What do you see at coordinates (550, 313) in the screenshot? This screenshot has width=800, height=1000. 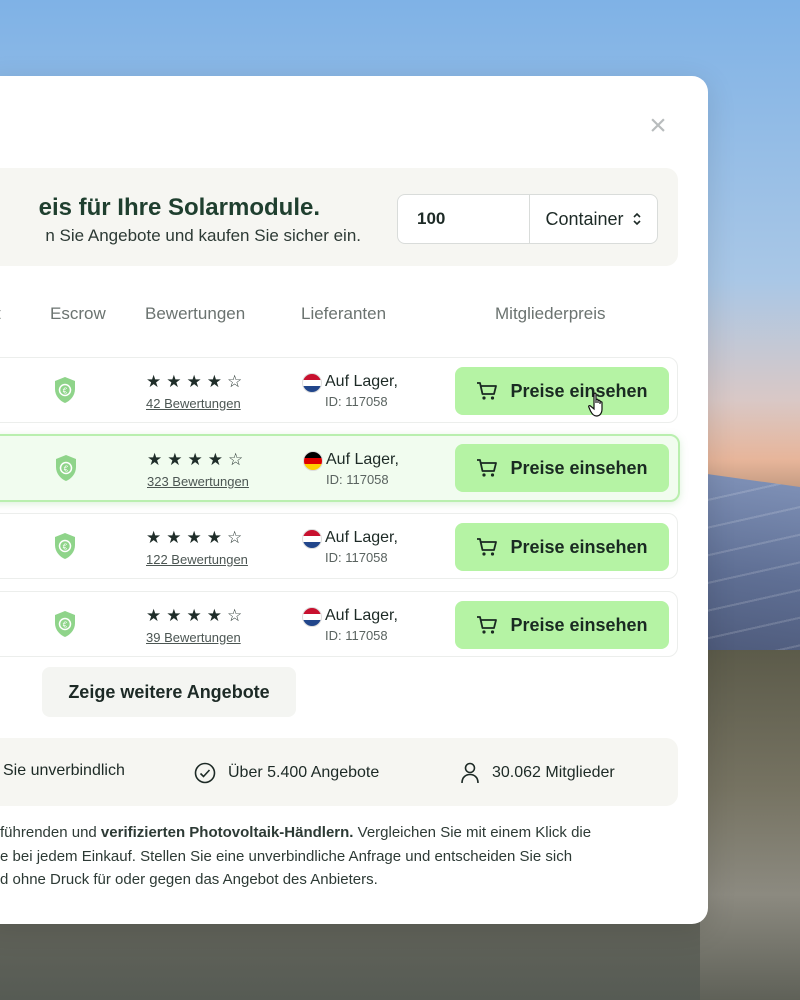 I see `column-header-member-price: Mitgliederpreis` at bounding box center [550, 313].